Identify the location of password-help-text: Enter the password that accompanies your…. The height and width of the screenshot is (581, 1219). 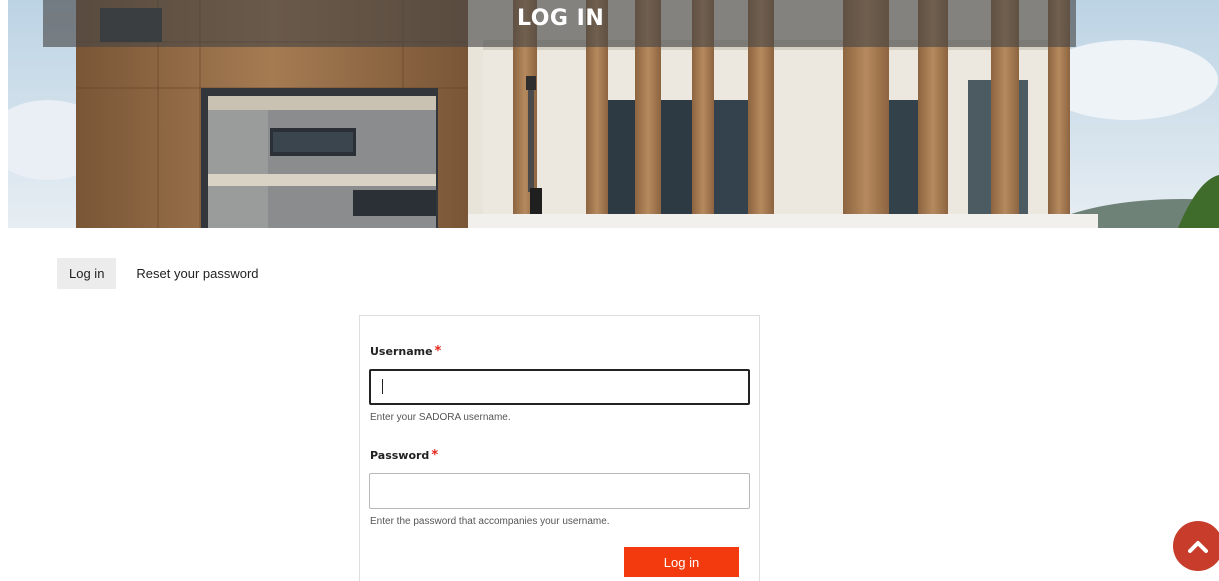
(490, 521).